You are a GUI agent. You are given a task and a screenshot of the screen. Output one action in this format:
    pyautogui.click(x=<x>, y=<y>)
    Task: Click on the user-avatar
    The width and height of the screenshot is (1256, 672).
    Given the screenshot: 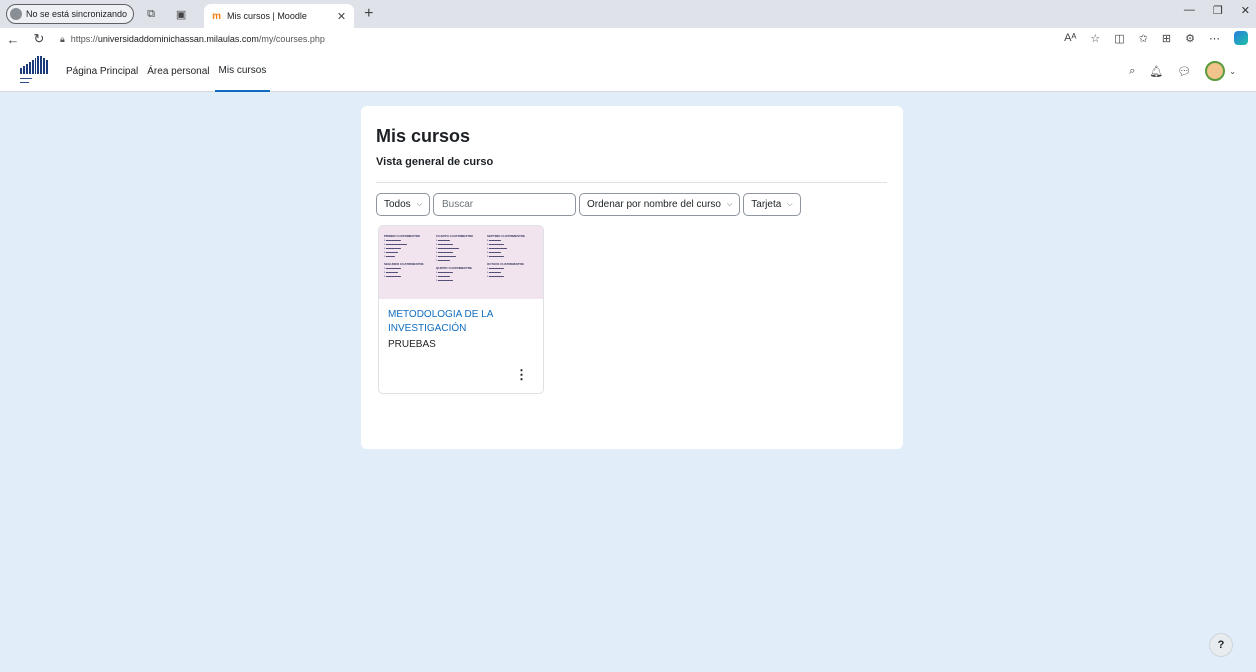 What is the action you would take?
    pyautogui.click(x=1215, y=71)
    